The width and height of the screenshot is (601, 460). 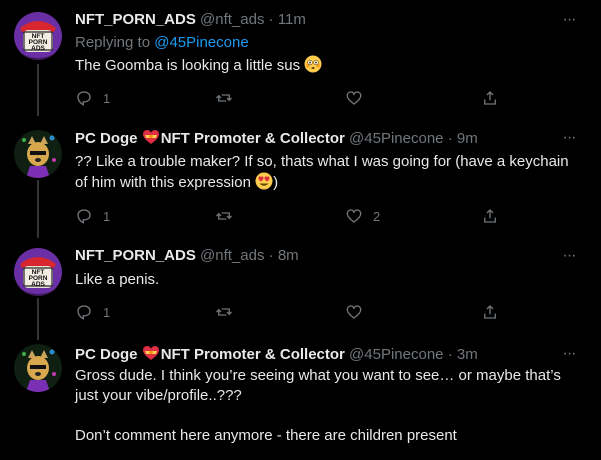 What do you see at coordinates (188, 65) in the screenshot?
I see `tweet-text-content: The Goomba is looking a little sus` at bounding box center [188, 65].